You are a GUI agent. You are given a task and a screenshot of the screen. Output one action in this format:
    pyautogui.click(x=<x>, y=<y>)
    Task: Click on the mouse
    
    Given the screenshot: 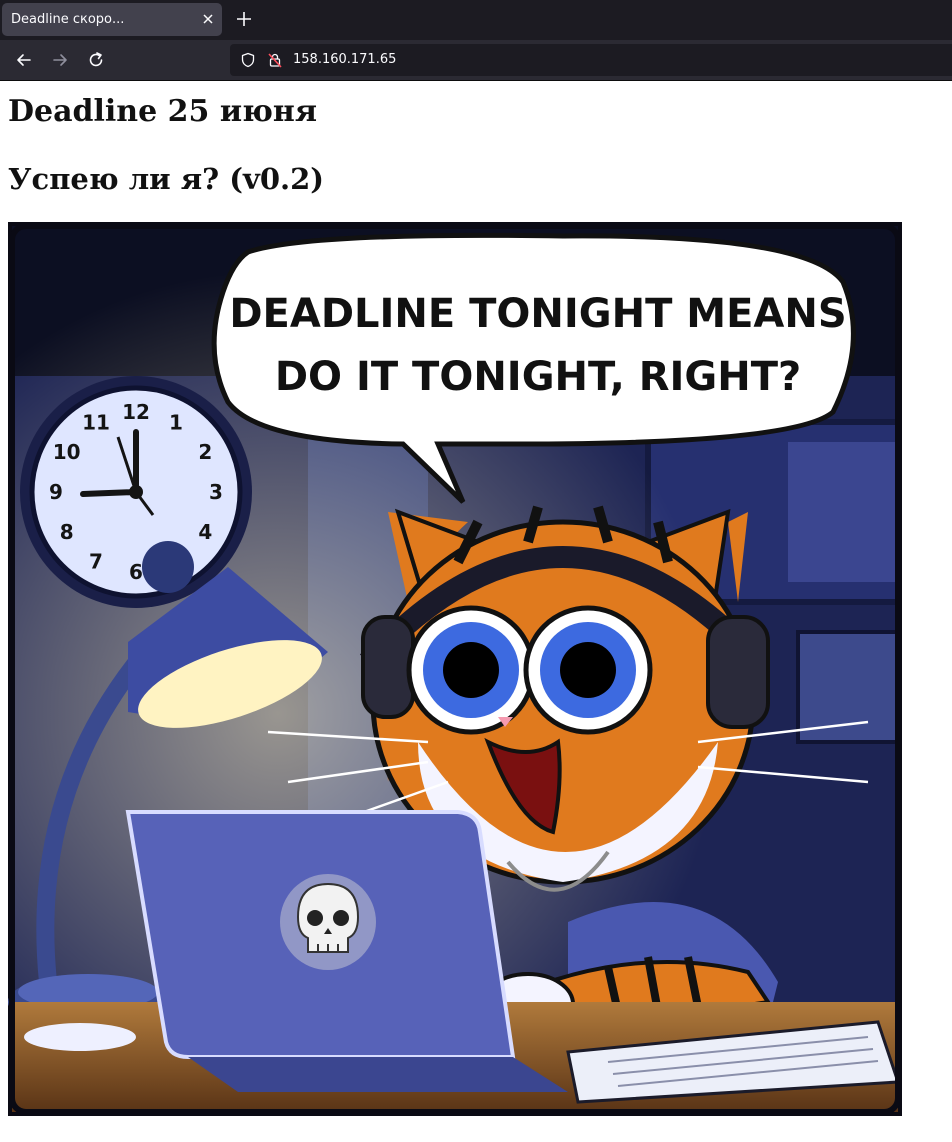 What is the action you would take?
    pyautogui.click(x=80, y=1037)
    